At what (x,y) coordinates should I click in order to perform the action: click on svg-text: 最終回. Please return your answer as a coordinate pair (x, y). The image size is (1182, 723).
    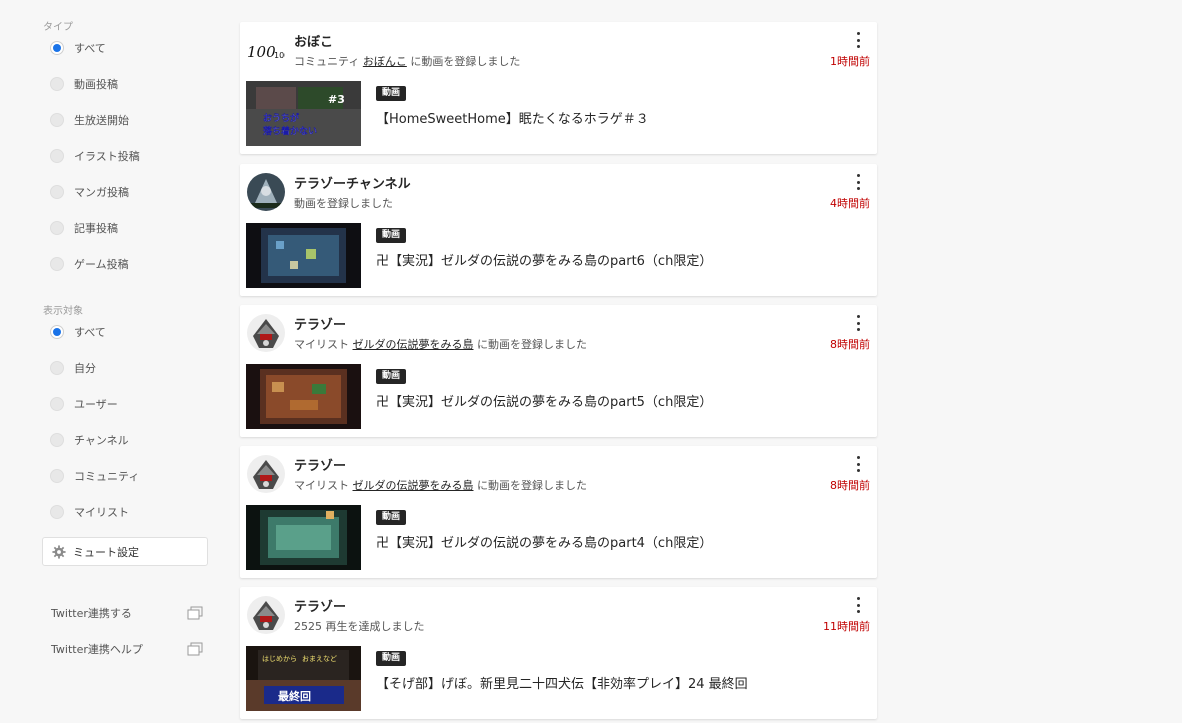
    Looking at the image, I should click on (294, 696).